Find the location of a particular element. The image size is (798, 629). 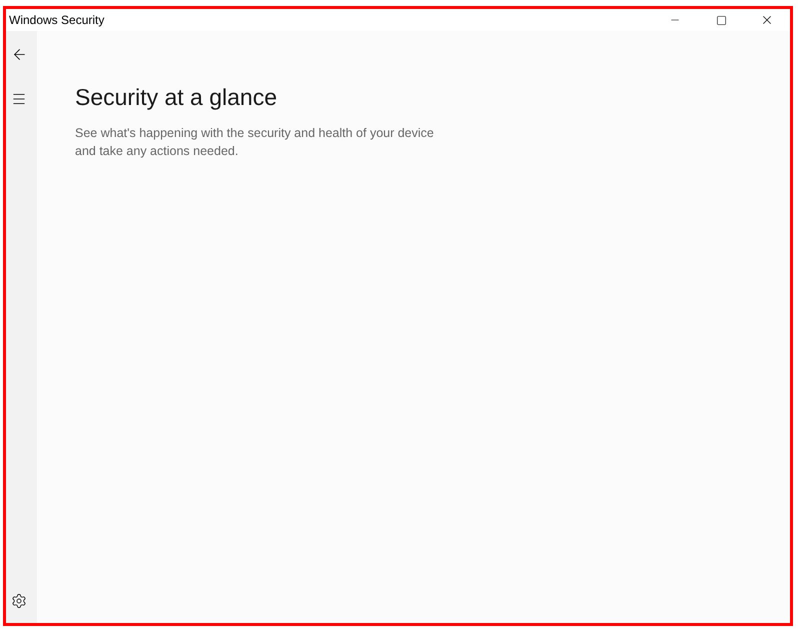

maximize-icon is located at coordinates (721, 20).